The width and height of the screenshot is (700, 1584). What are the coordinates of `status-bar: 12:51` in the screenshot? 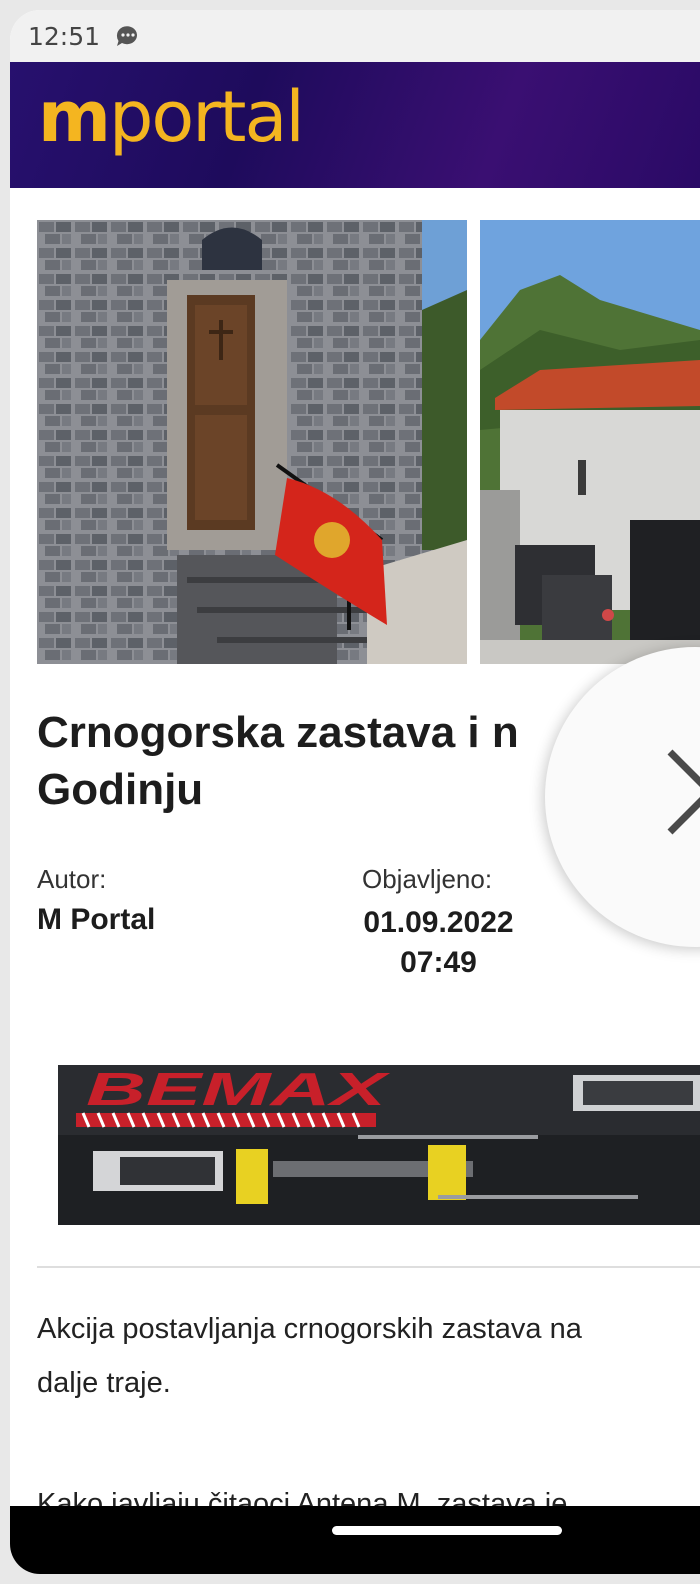 It's located at (355, 36).